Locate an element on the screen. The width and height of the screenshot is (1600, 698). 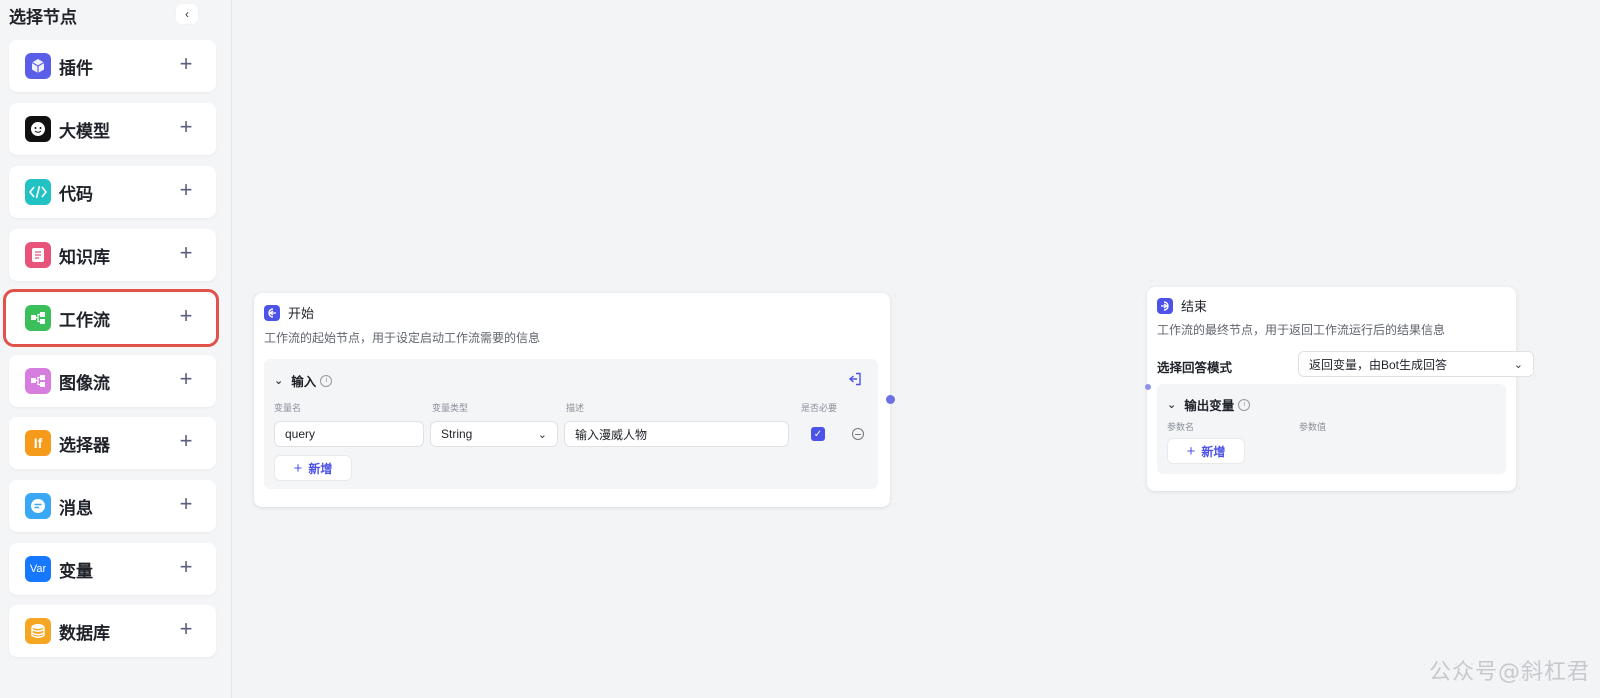
node-label: 消息 is located at coordinates (76, 508).